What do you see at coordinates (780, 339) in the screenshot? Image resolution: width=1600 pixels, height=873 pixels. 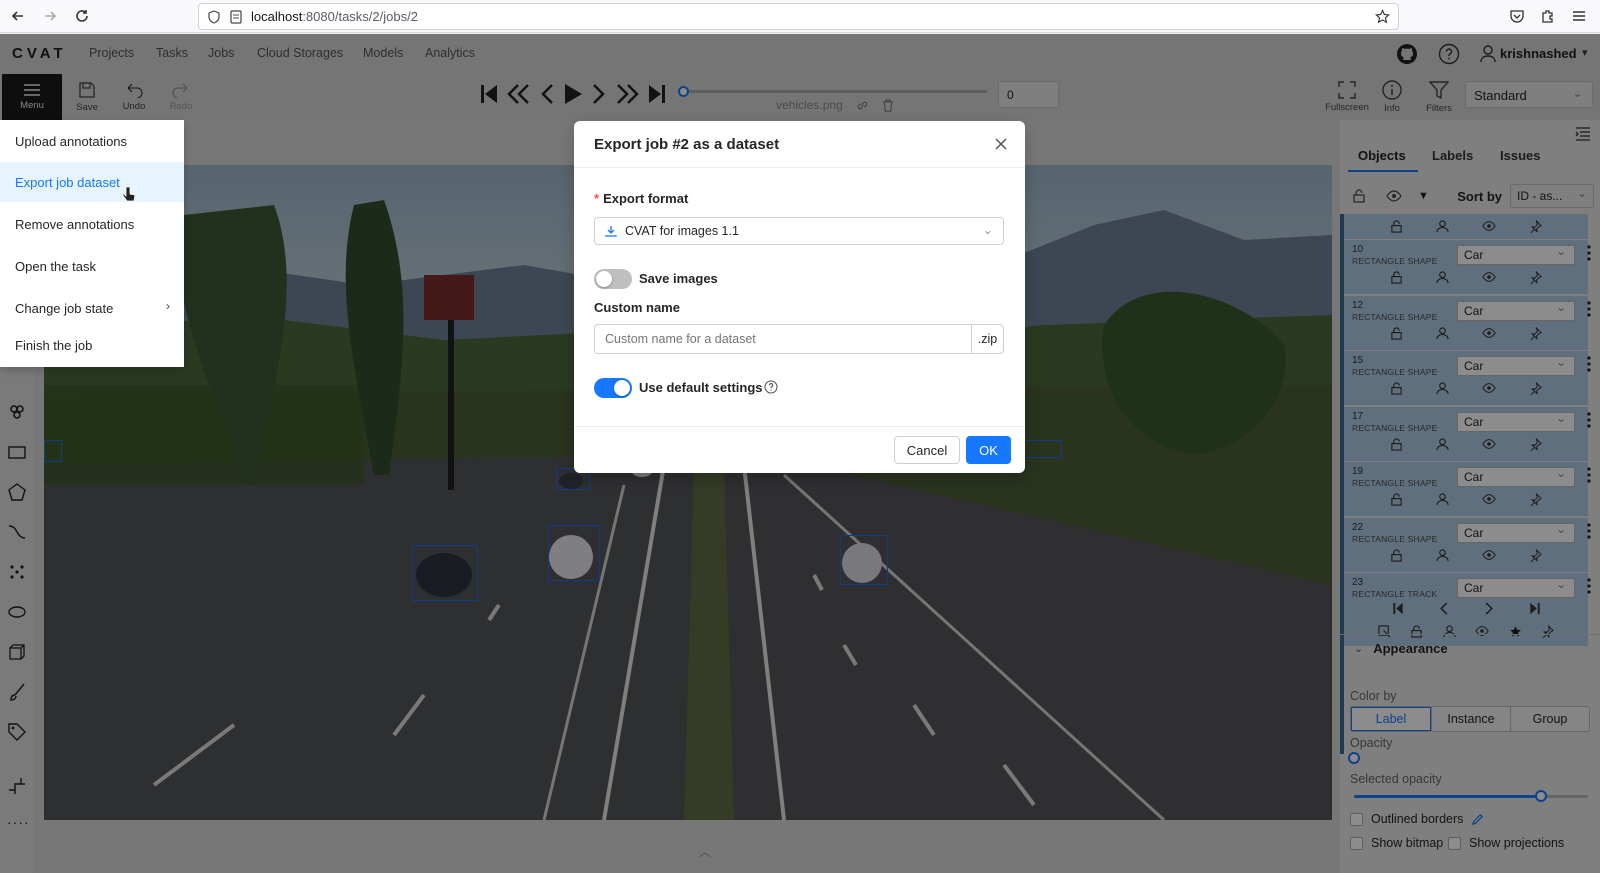 I see `custom-name-input` at bounding box center [780, 339].